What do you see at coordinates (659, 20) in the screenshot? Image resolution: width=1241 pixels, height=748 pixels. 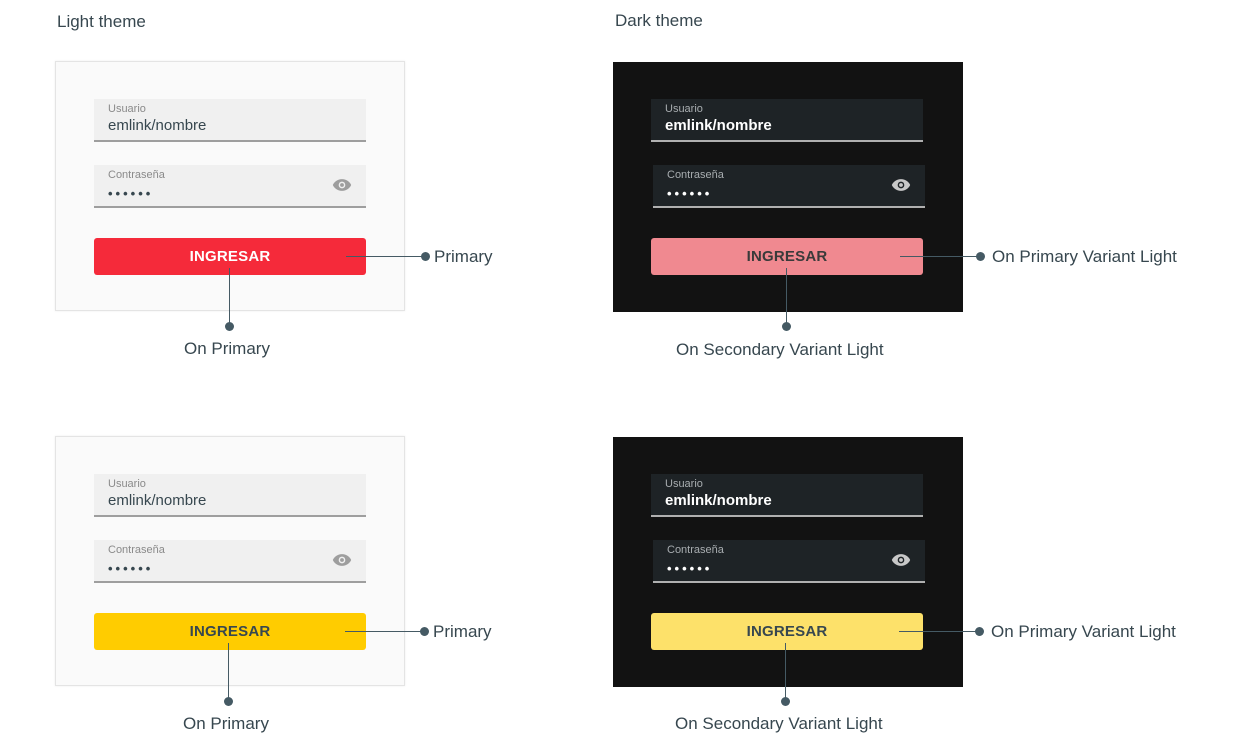 I see `dark-theme-title: Dark theme` at bounding box center [659, 20].